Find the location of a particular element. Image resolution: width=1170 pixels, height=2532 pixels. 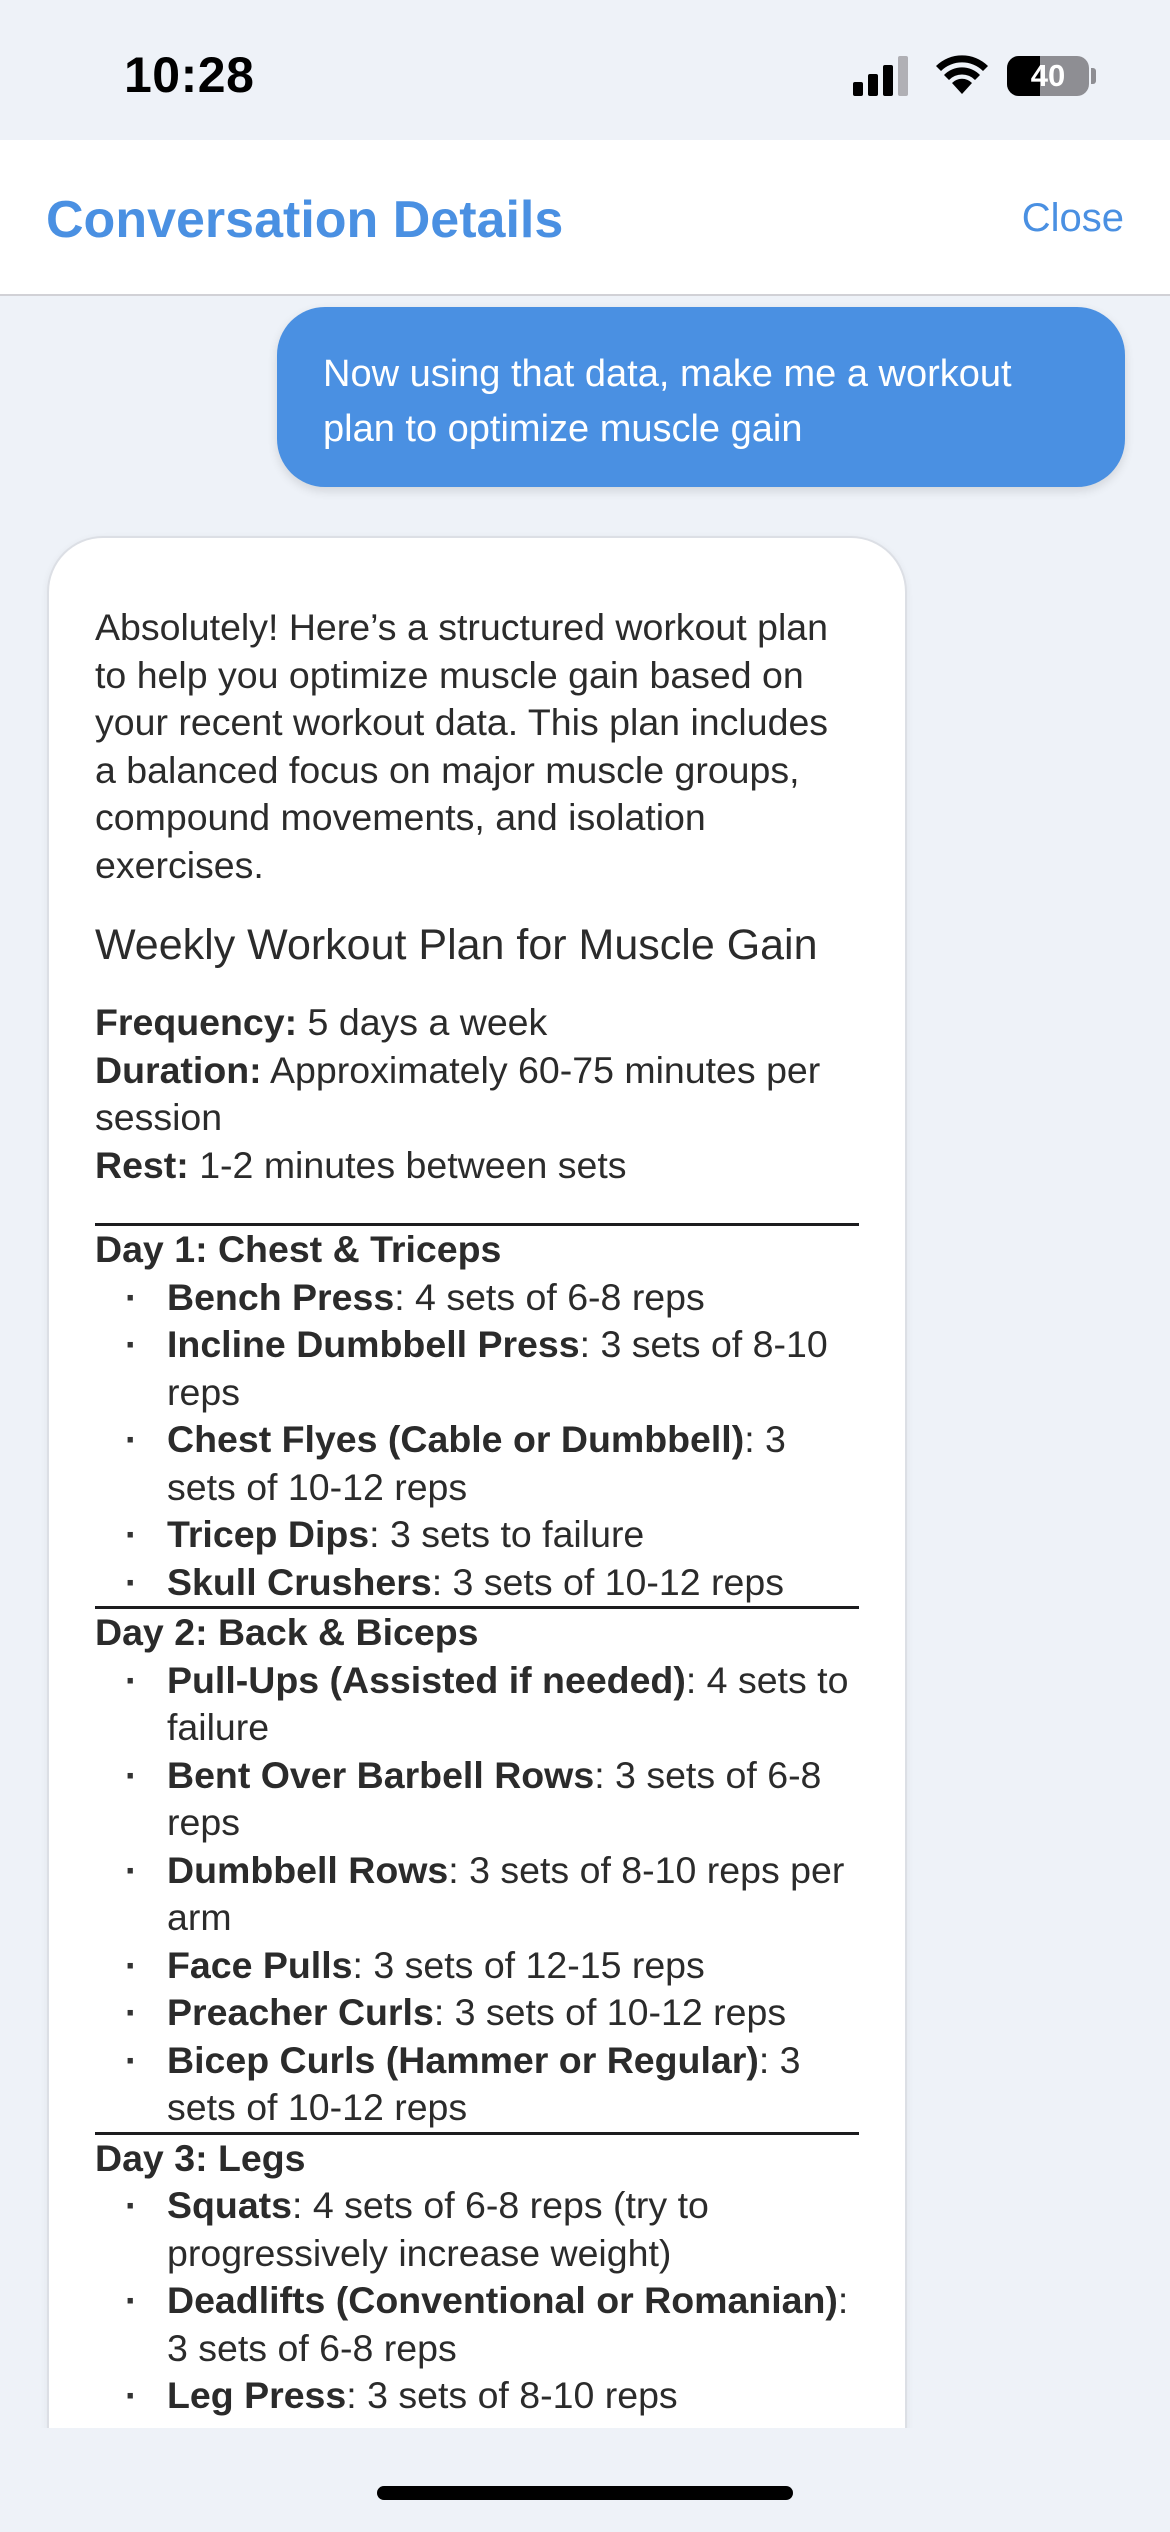

exercise-name: Pull-Ups (Assisted if needed) is located at coordinates (426, 1679).